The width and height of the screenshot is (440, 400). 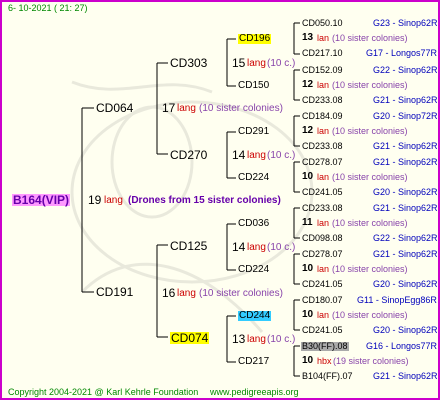 What do you see at coordinates (327, 376) in the screenshot?
I see `gen4-father: B104(FF).07` at bounding box center [327, 376].